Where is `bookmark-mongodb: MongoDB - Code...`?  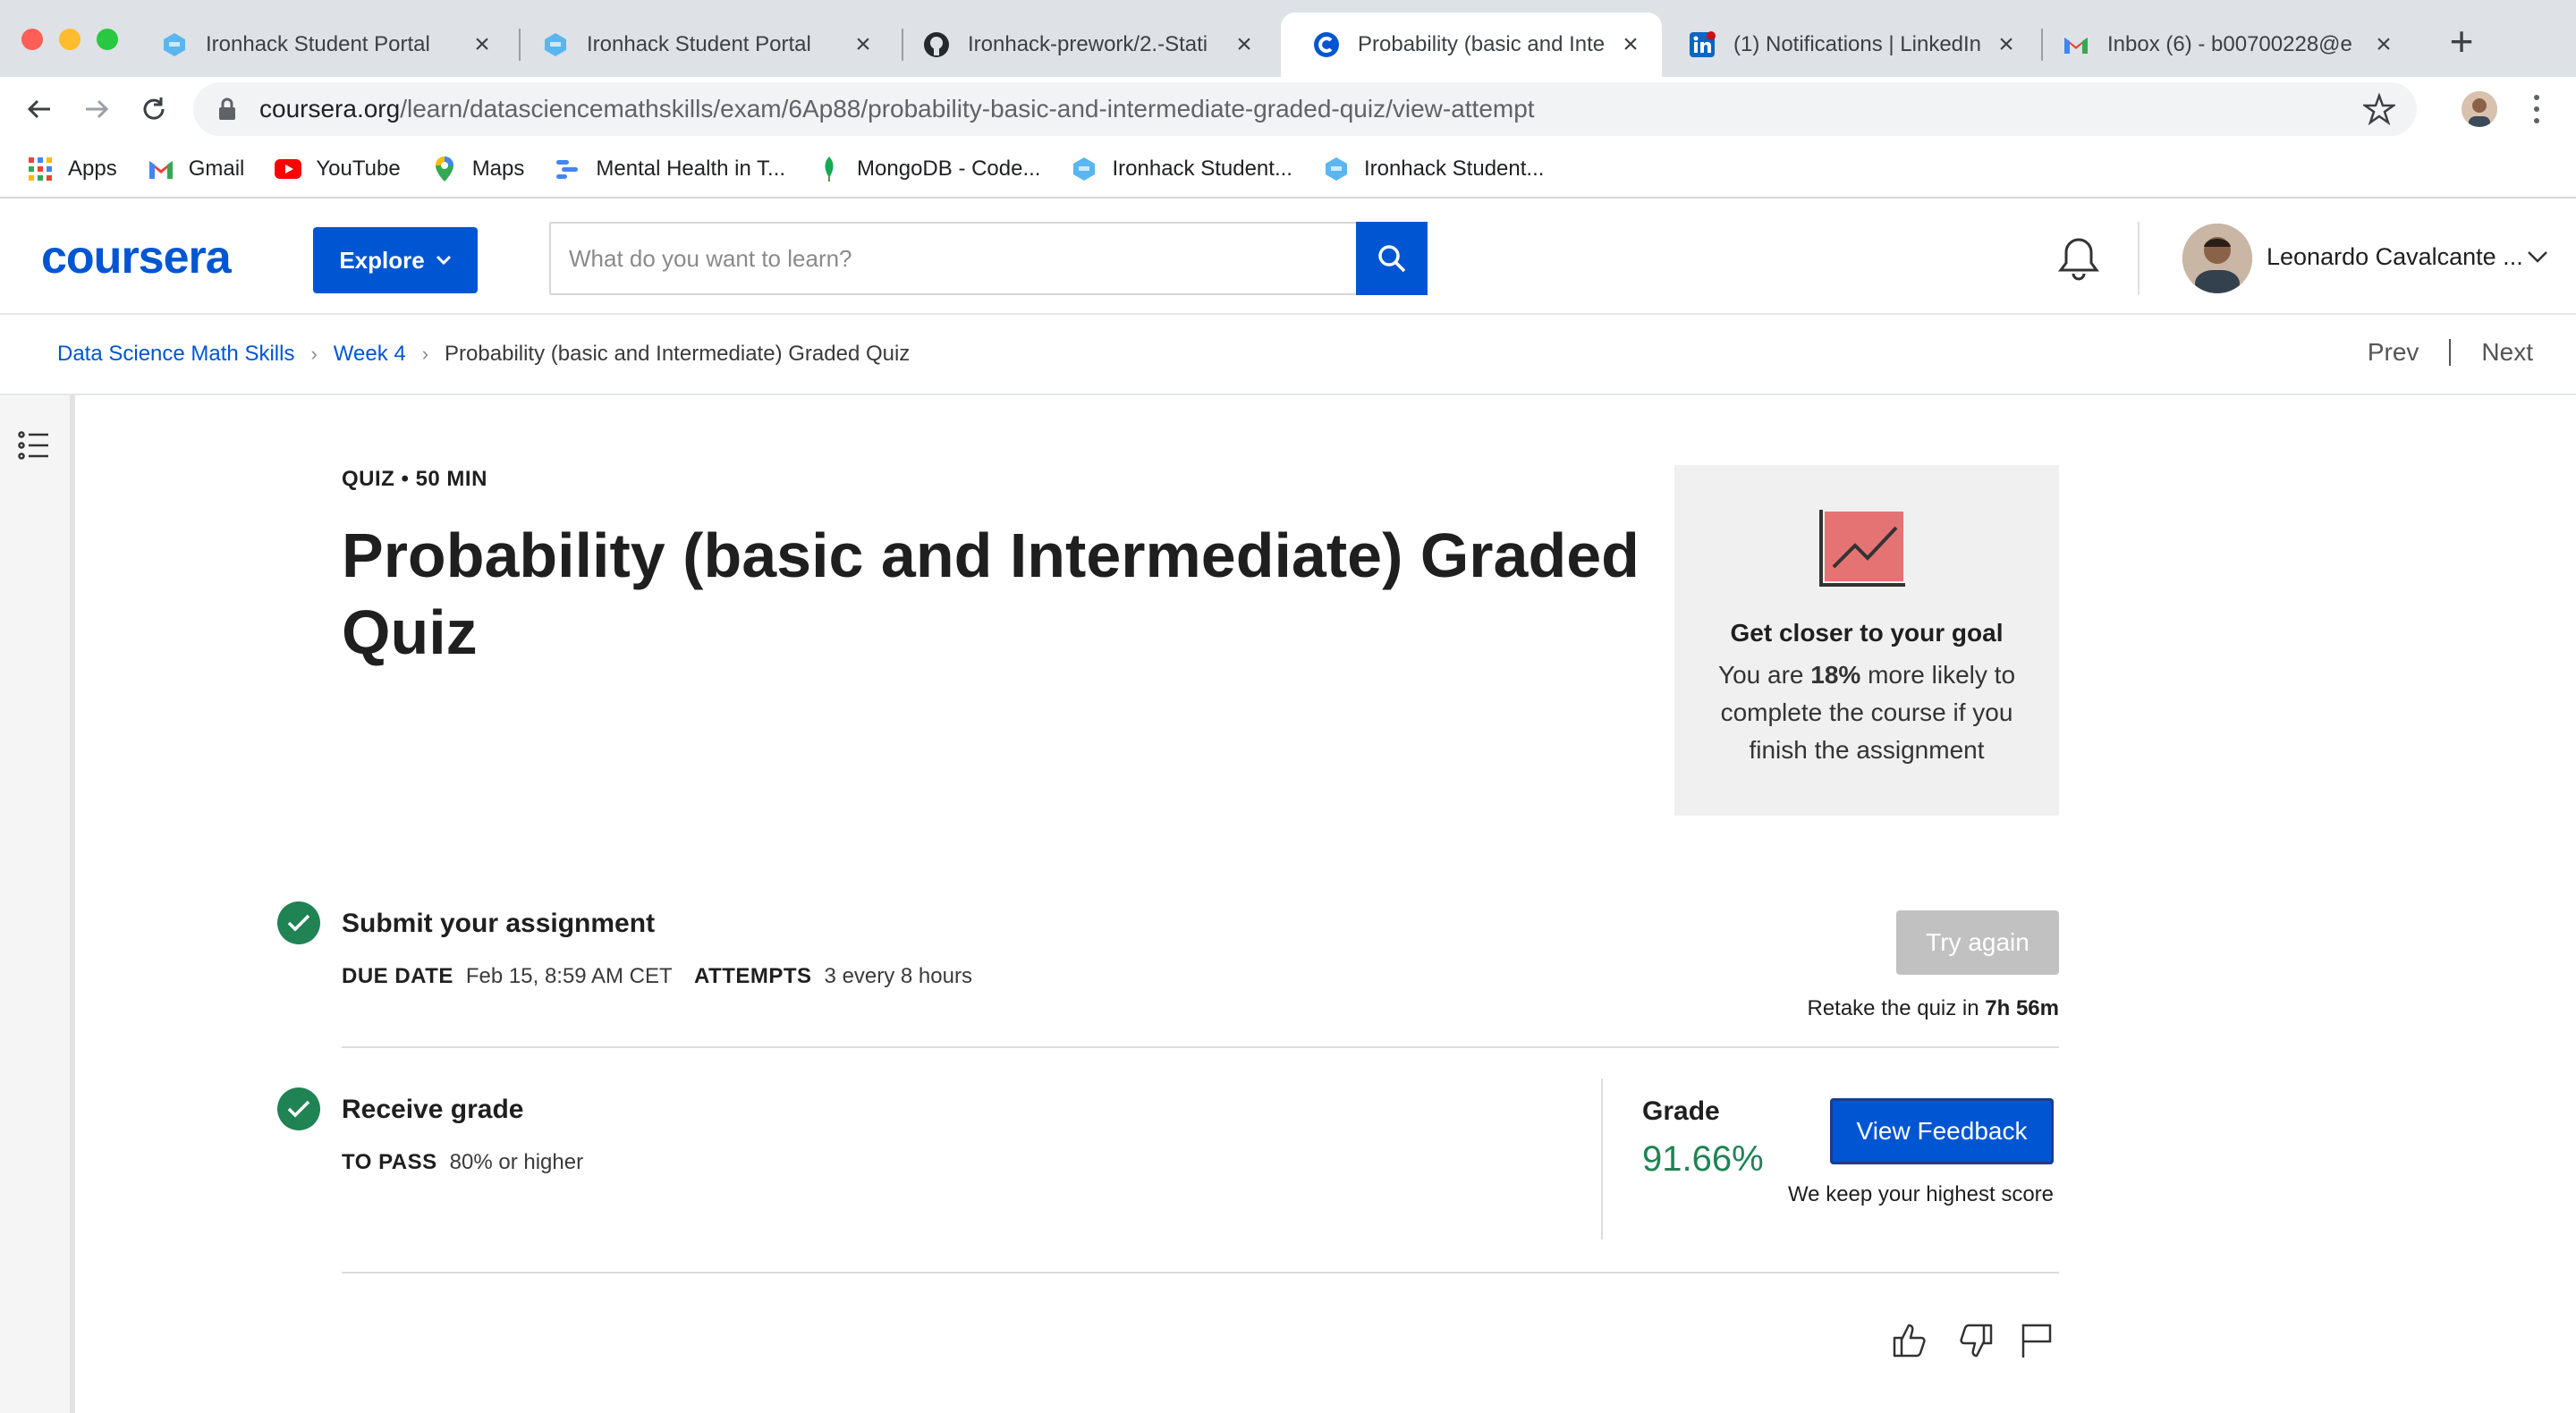
bookmark-mongodb: MongoDB - Code... is located at coordinates (928, 169).